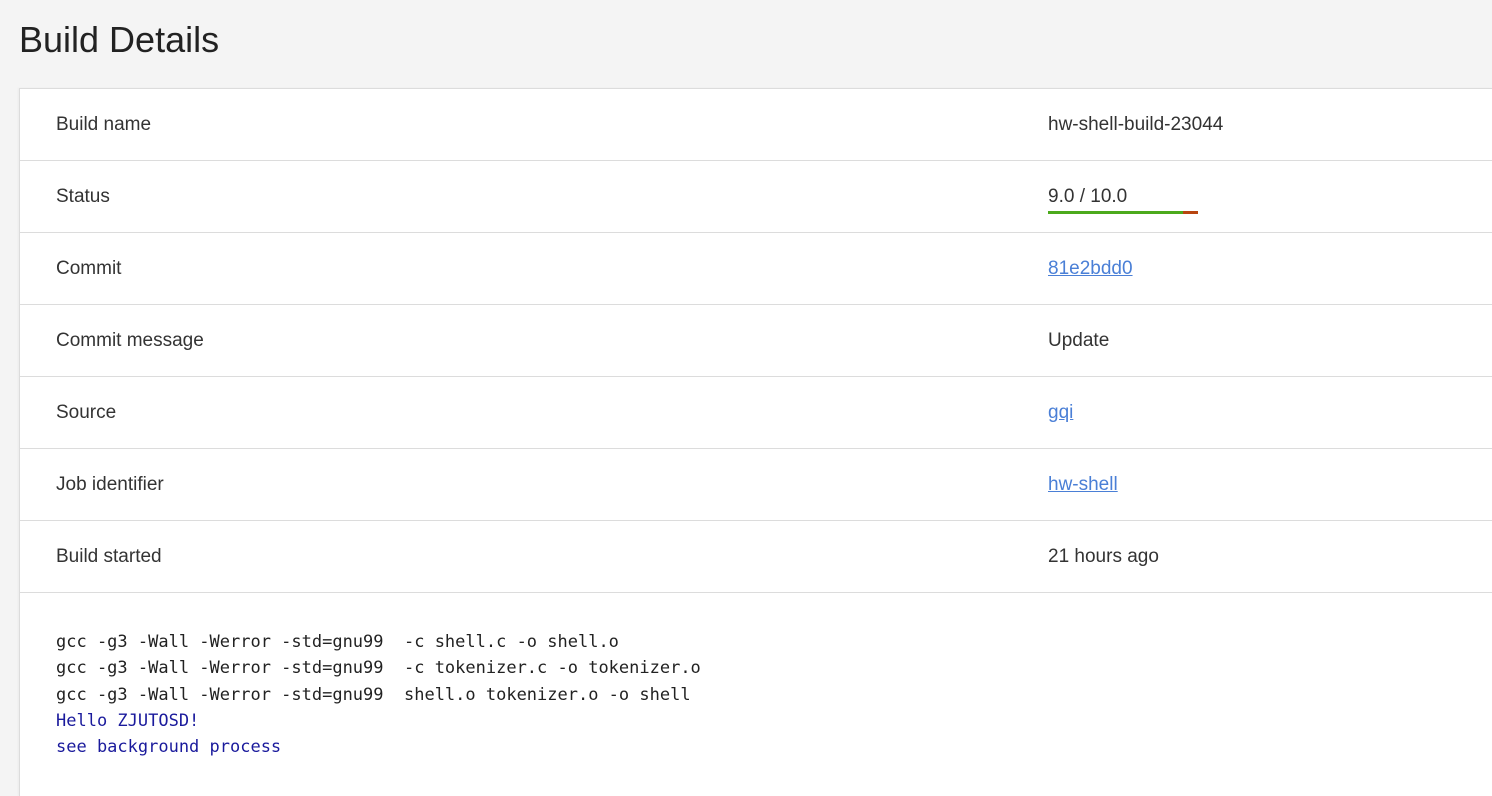  Describe the element at coordinates (89, 268) in the screenshot. I see `commit-label: Commit` at that location.